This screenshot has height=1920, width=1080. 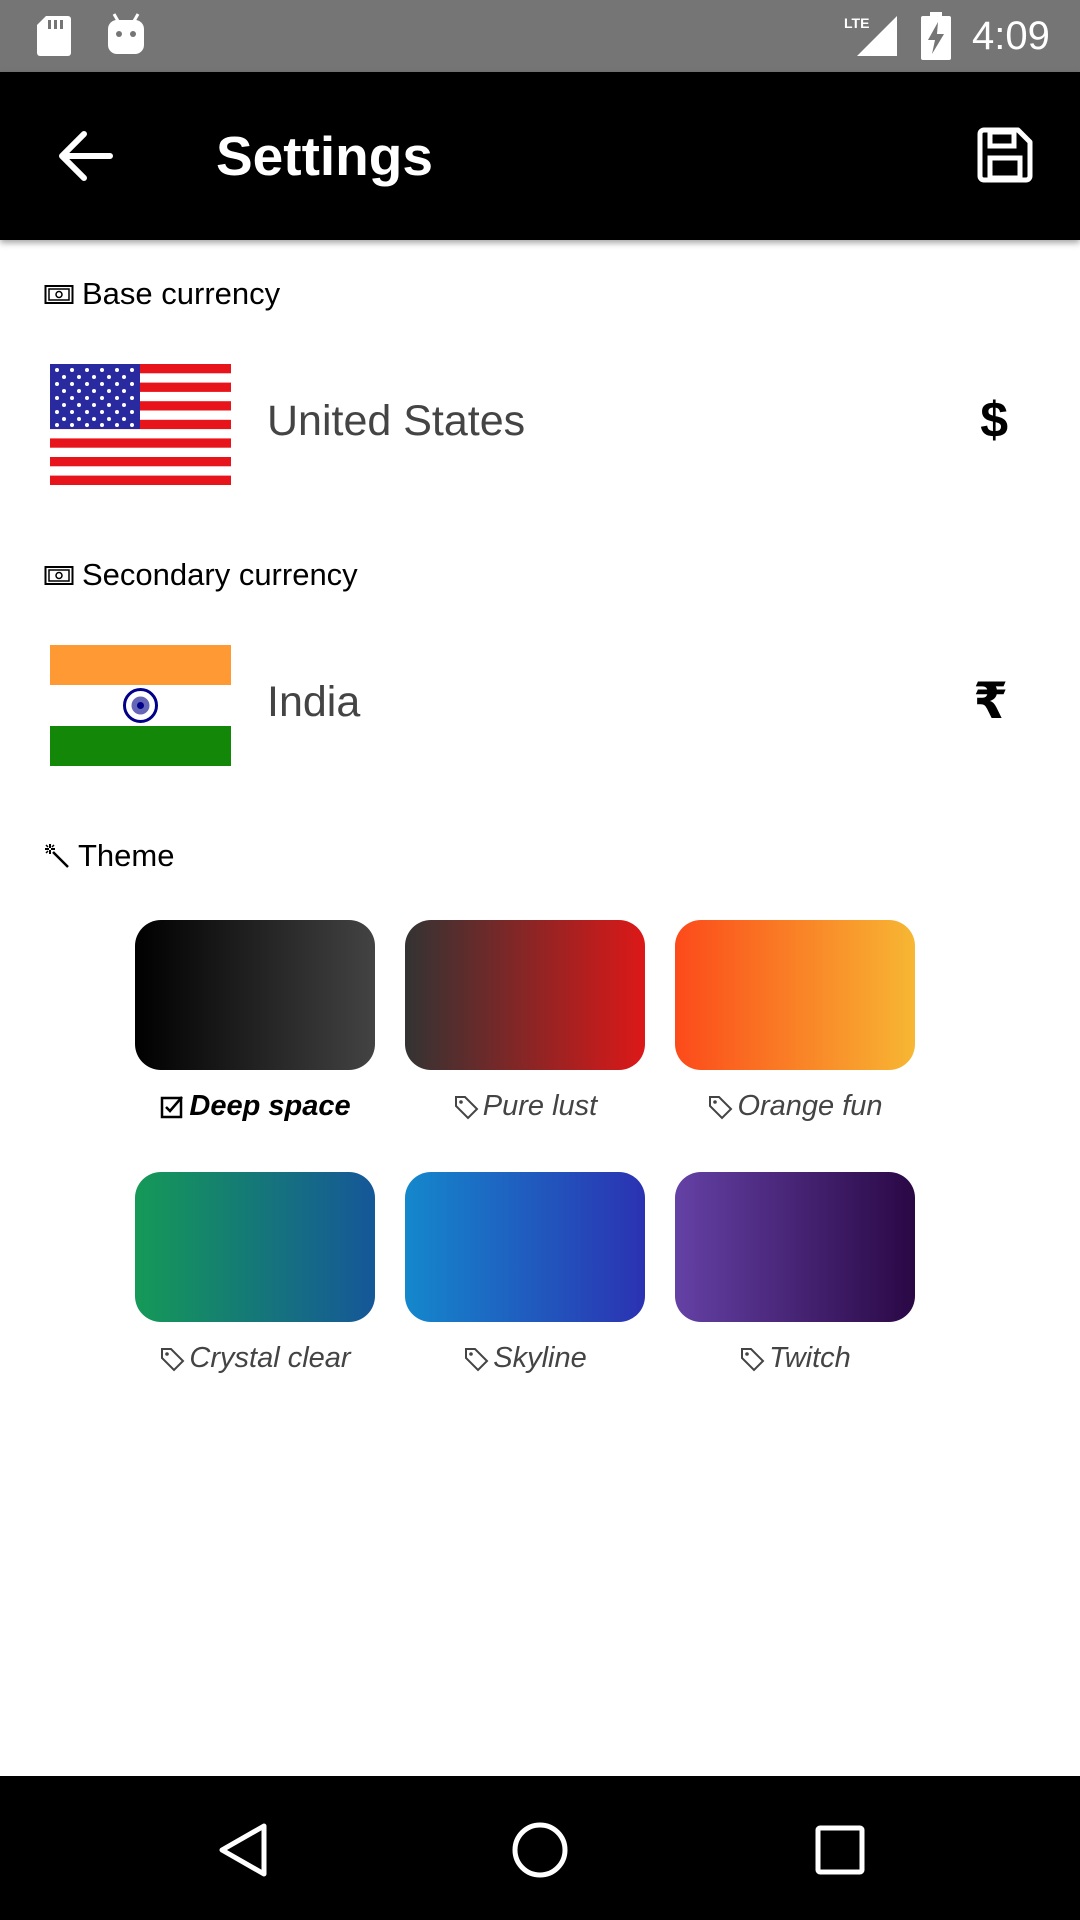 What do you see at coordinates (994, 420) in the screenshot?
I see `base-currency-symbol: $` at bounding box center [994, 420].